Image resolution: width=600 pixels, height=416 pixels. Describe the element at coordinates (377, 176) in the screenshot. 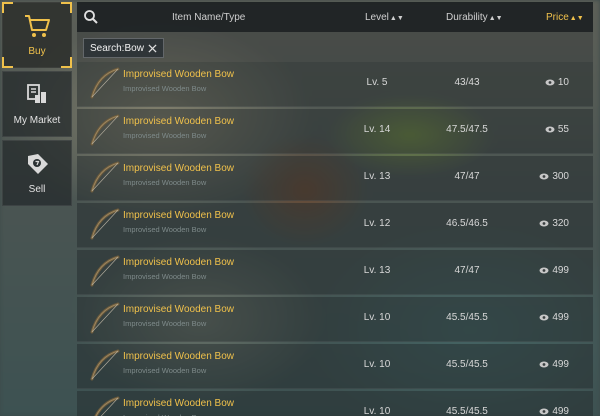

I see `item-level: Lv. 13` at that location.